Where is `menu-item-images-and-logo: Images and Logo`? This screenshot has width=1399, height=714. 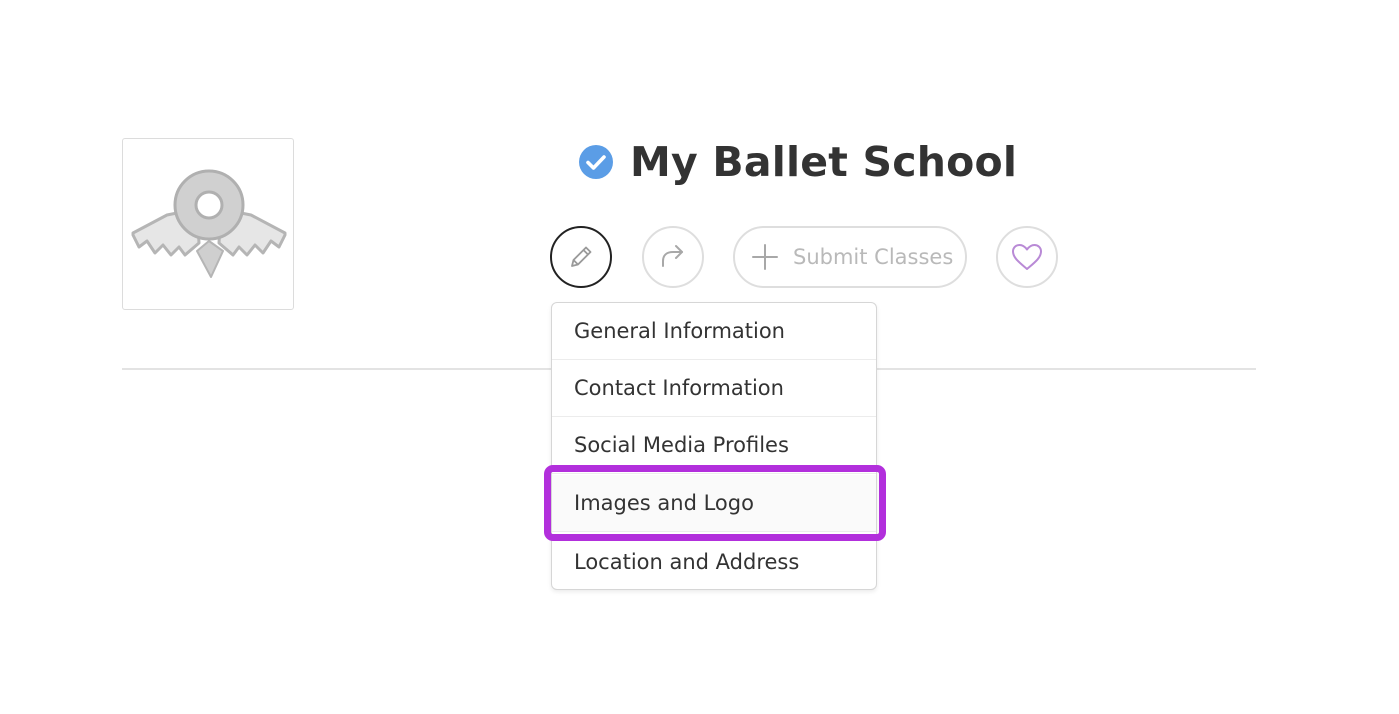 menu-item-images-and-logo: Images and Logo is located at coordinates (714, 503).